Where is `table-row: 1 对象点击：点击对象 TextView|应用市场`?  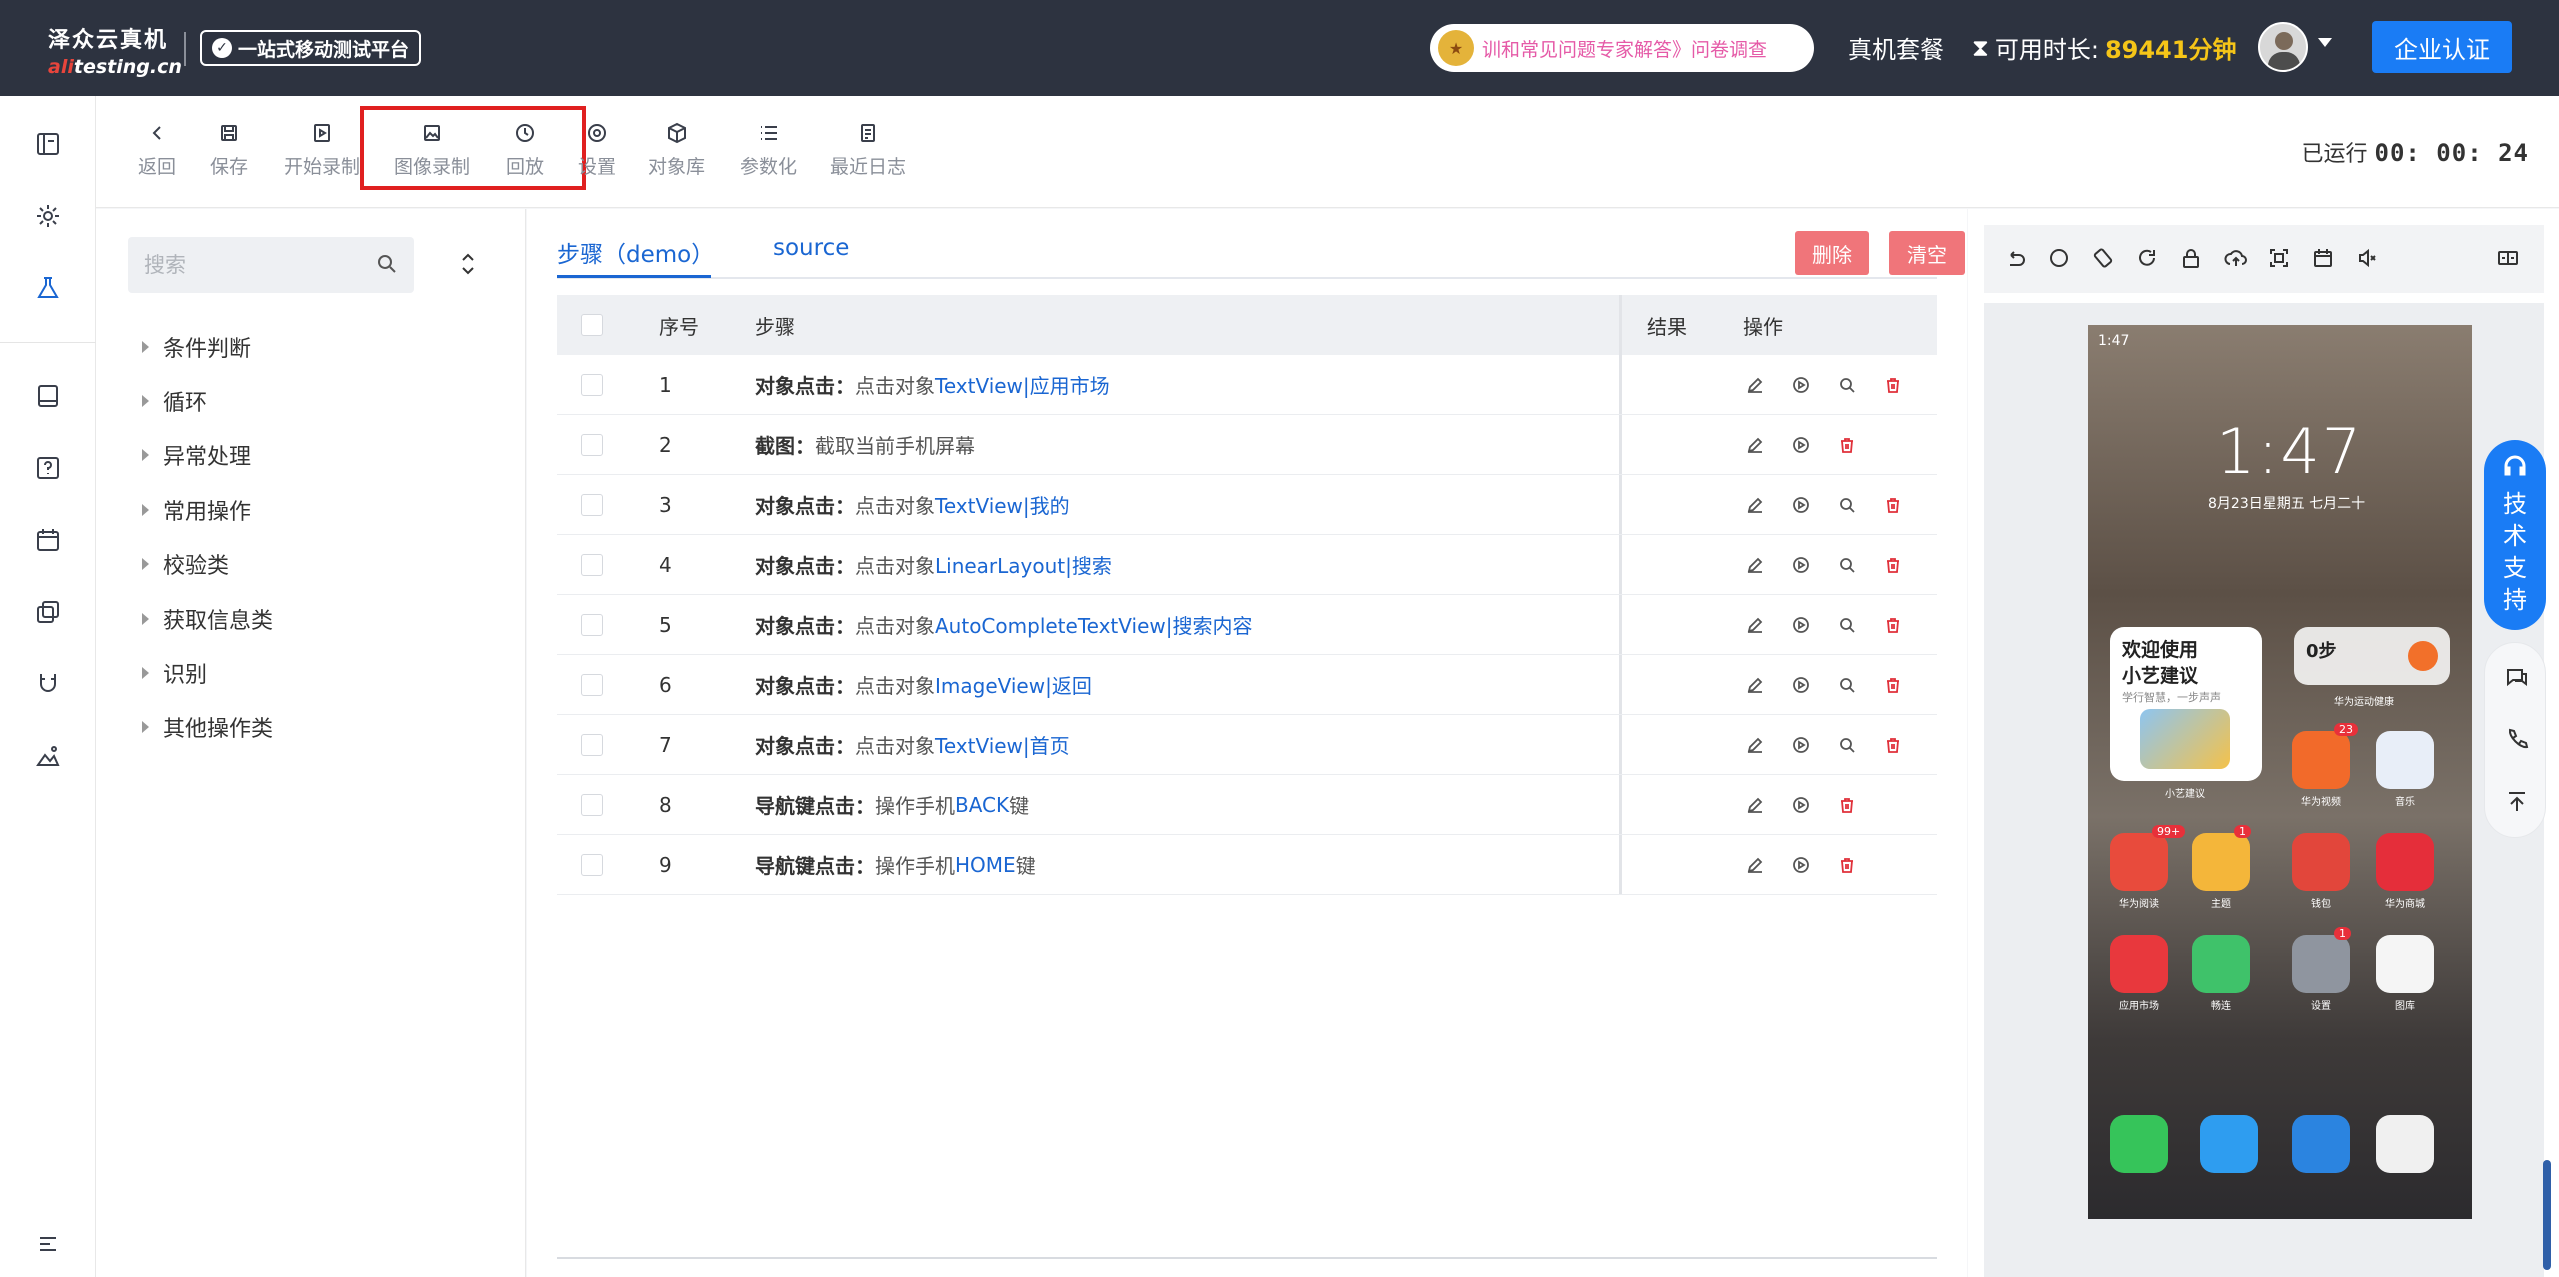
table-row: 1 对象点击：点击对象 TextView|应用市场 is located at coordinates (1247, 385).